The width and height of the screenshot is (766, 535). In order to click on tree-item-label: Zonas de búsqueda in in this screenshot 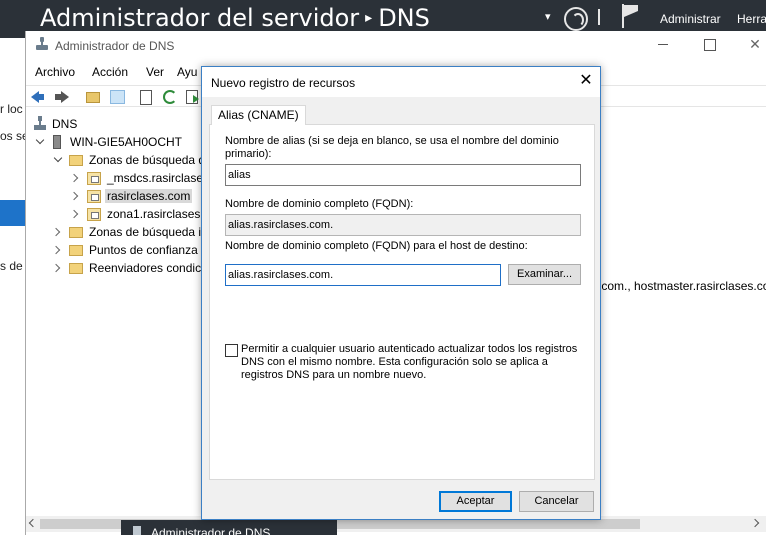, I will do `click(146, 232)`.